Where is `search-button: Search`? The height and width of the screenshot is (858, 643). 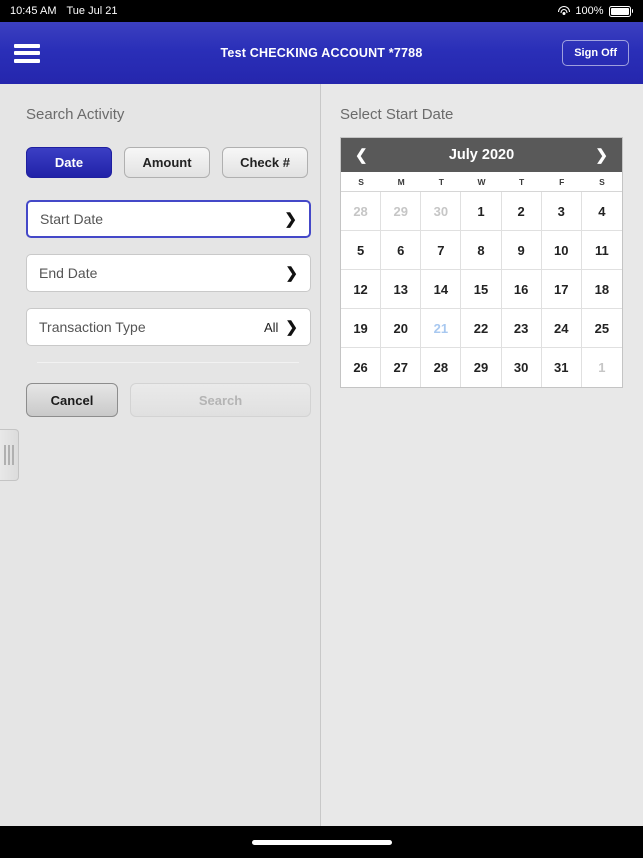
search-button: Search is located at coordinates (220, 400).